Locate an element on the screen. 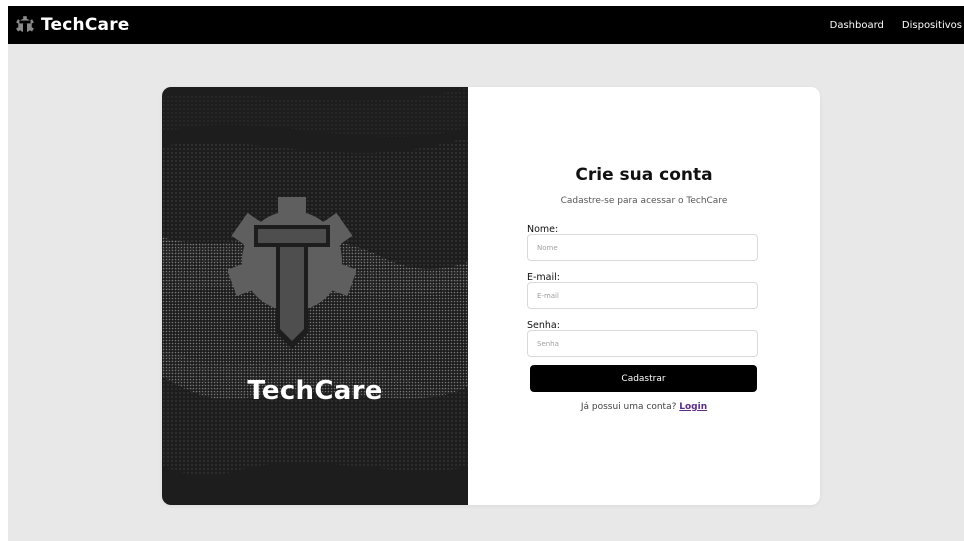 Image resolution: width=964 pixels, height=541 pixels. brand-name: TechCare is located at coordinates (85, 25).